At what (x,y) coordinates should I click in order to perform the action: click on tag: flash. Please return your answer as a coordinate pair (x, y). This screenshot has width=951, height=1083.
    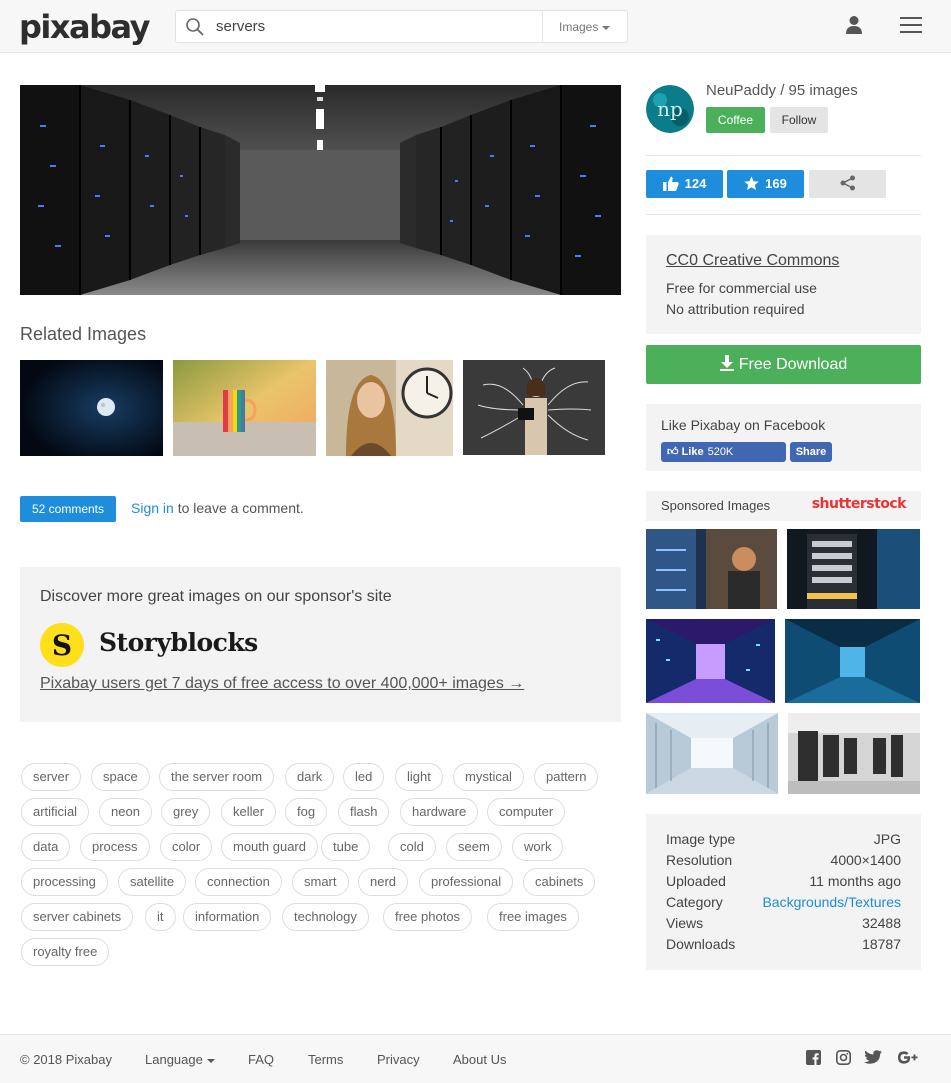
    Looking at the image, I should click on (364, 812).